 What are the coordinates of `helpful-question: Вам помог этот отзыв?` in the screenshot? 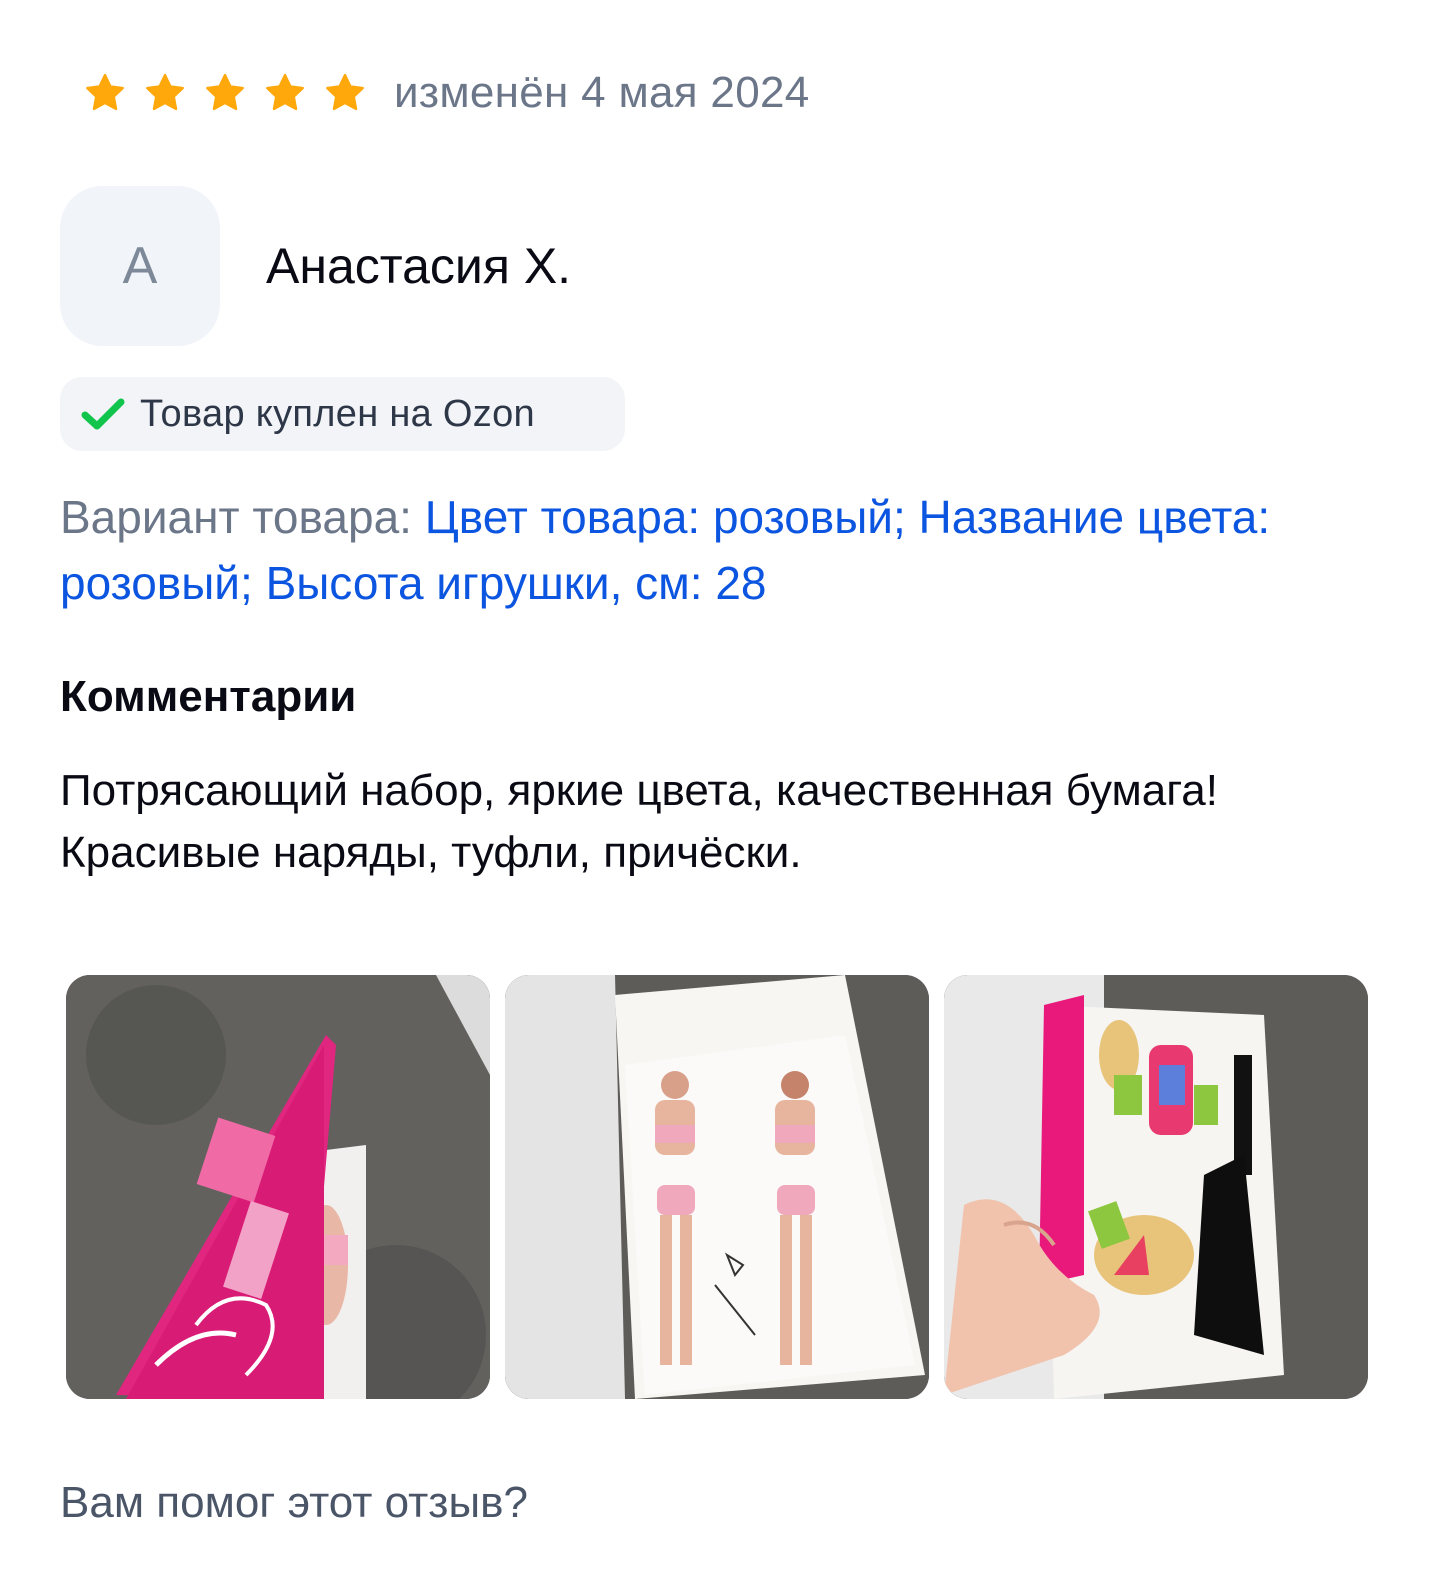 It's located at (294, 1502).